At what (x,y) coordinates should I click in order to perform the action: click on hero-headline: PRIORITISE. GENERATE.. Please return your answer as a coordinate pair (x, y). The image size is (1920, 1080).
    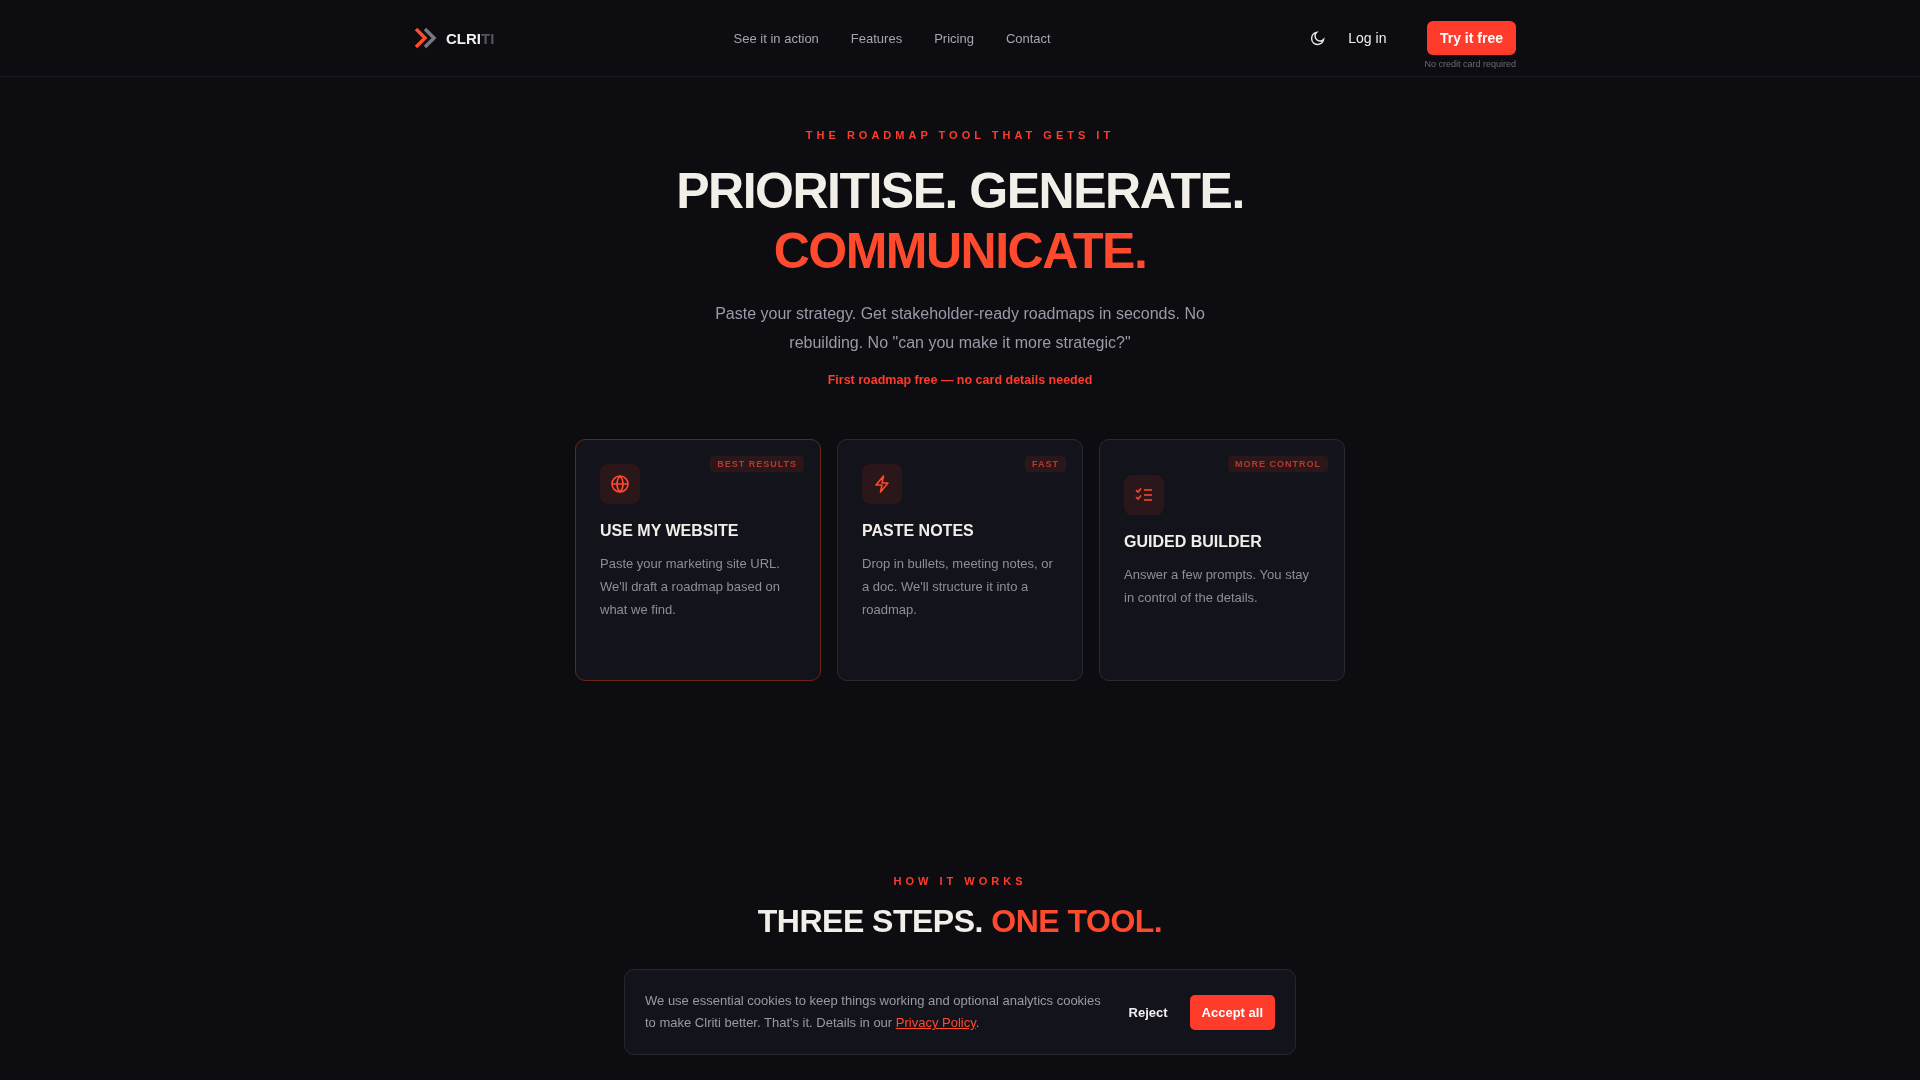
    Looking at the image, I should click on (960, 191).